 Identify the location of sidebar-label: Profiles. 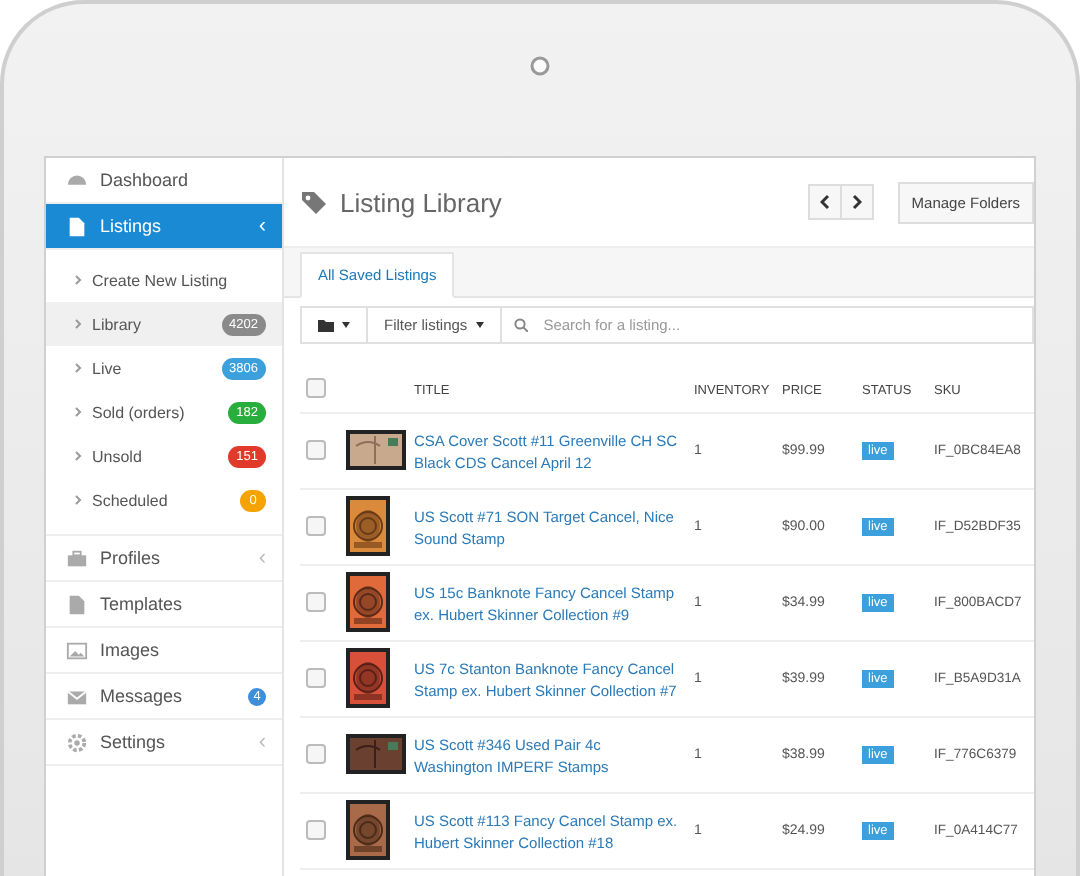
(131, 558).